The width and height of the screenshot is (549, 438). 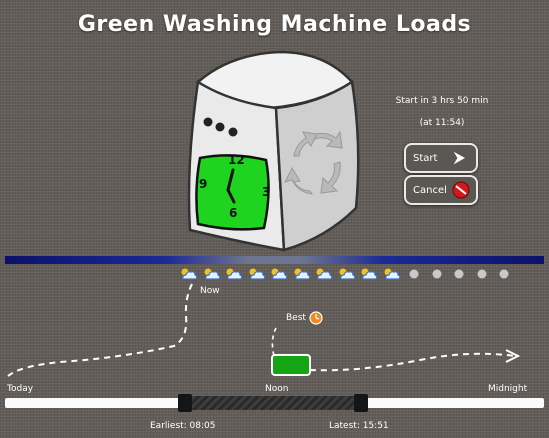 I want to click on allowed-window, so click(x=273, y=403).